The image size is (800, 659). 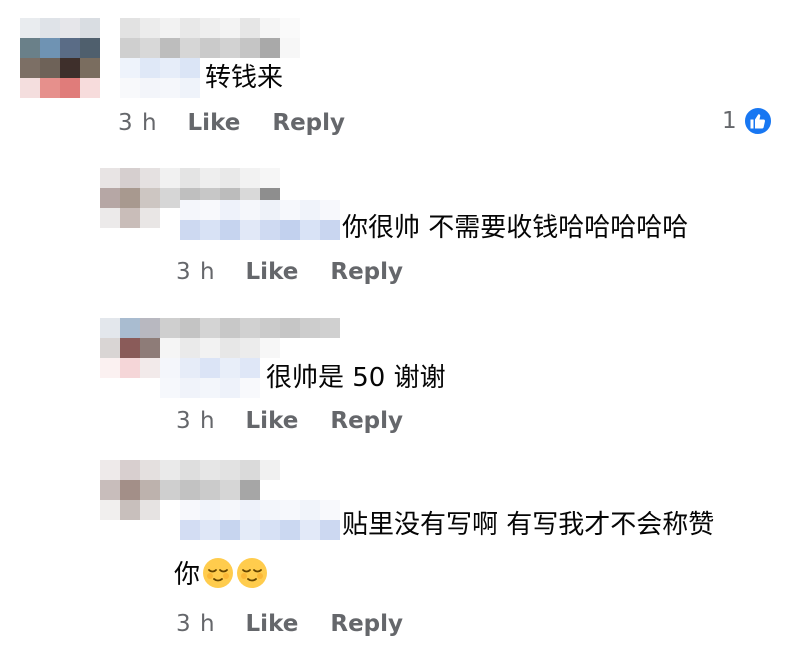 What do you see at coordinates (528, 525) in the screenshot?
I see `comment-text: 贴里没有写啊 有写我才不会称赞` at bounding box center [528, 525].